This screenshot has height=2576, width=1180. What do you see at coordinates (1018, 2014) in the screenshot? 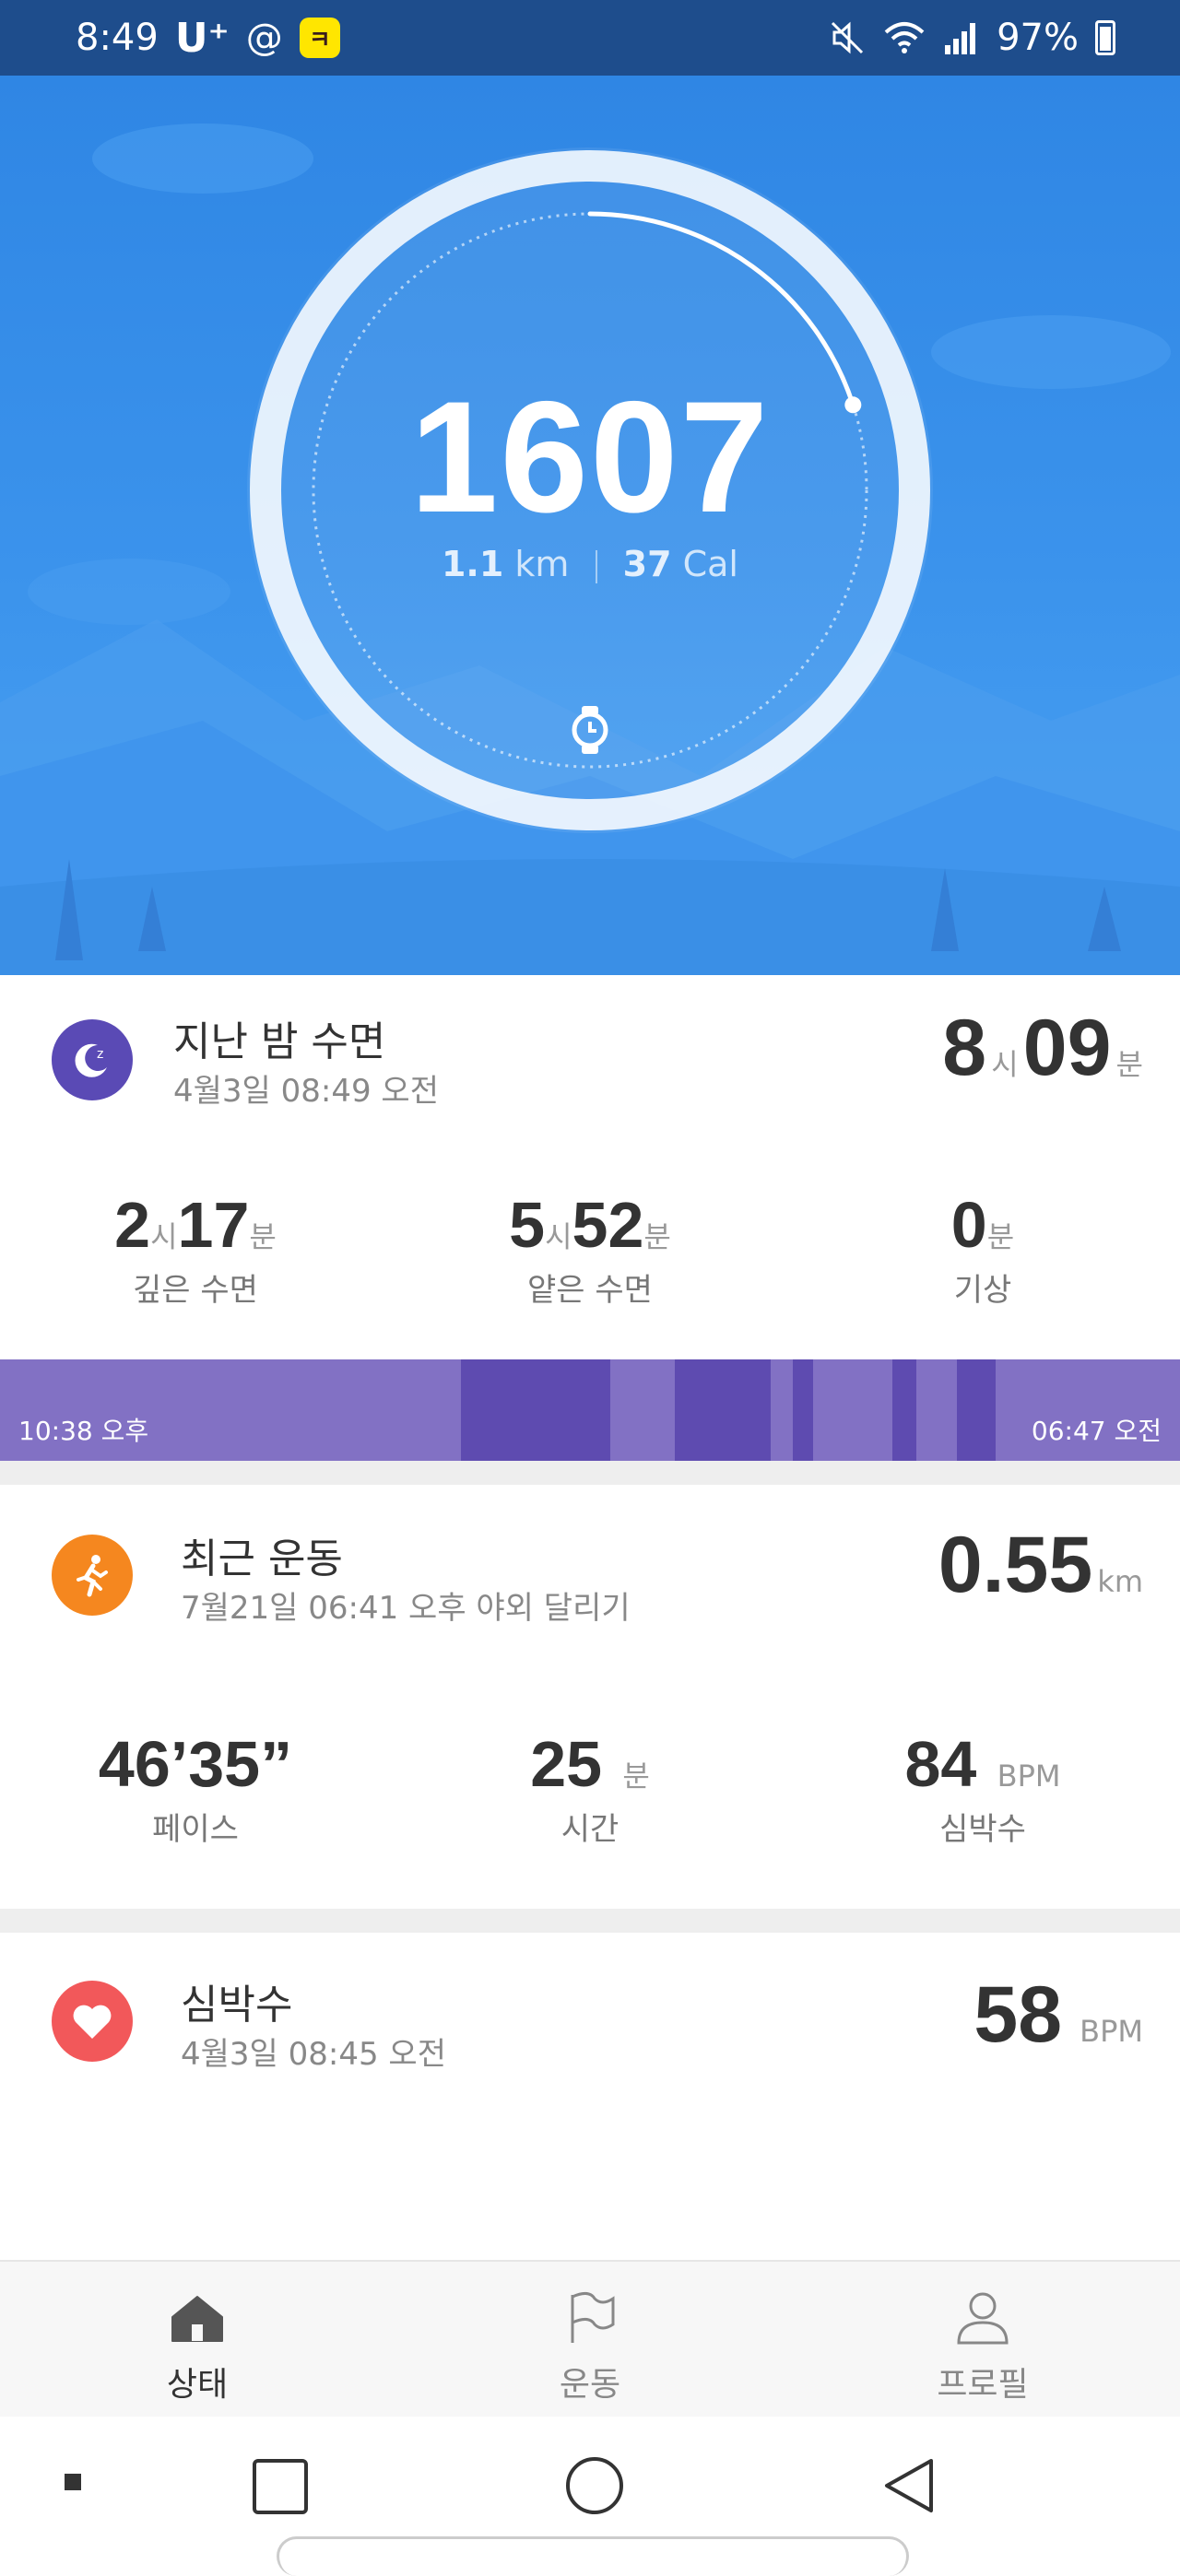
I see `heart-rate-value: 58` at bounding box center [1018, 2014].